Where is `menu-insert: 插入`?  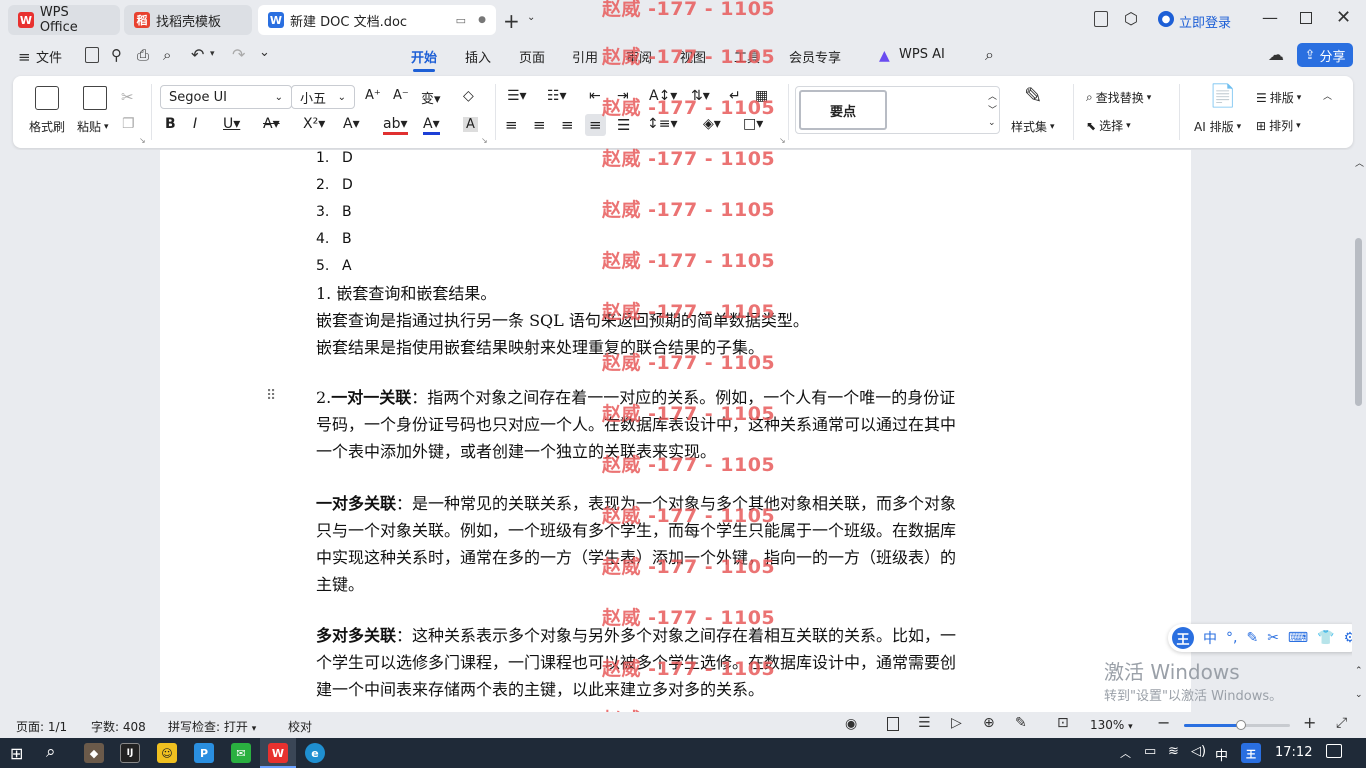 menu-insert: 插入 is located at coordinates (478, 56).